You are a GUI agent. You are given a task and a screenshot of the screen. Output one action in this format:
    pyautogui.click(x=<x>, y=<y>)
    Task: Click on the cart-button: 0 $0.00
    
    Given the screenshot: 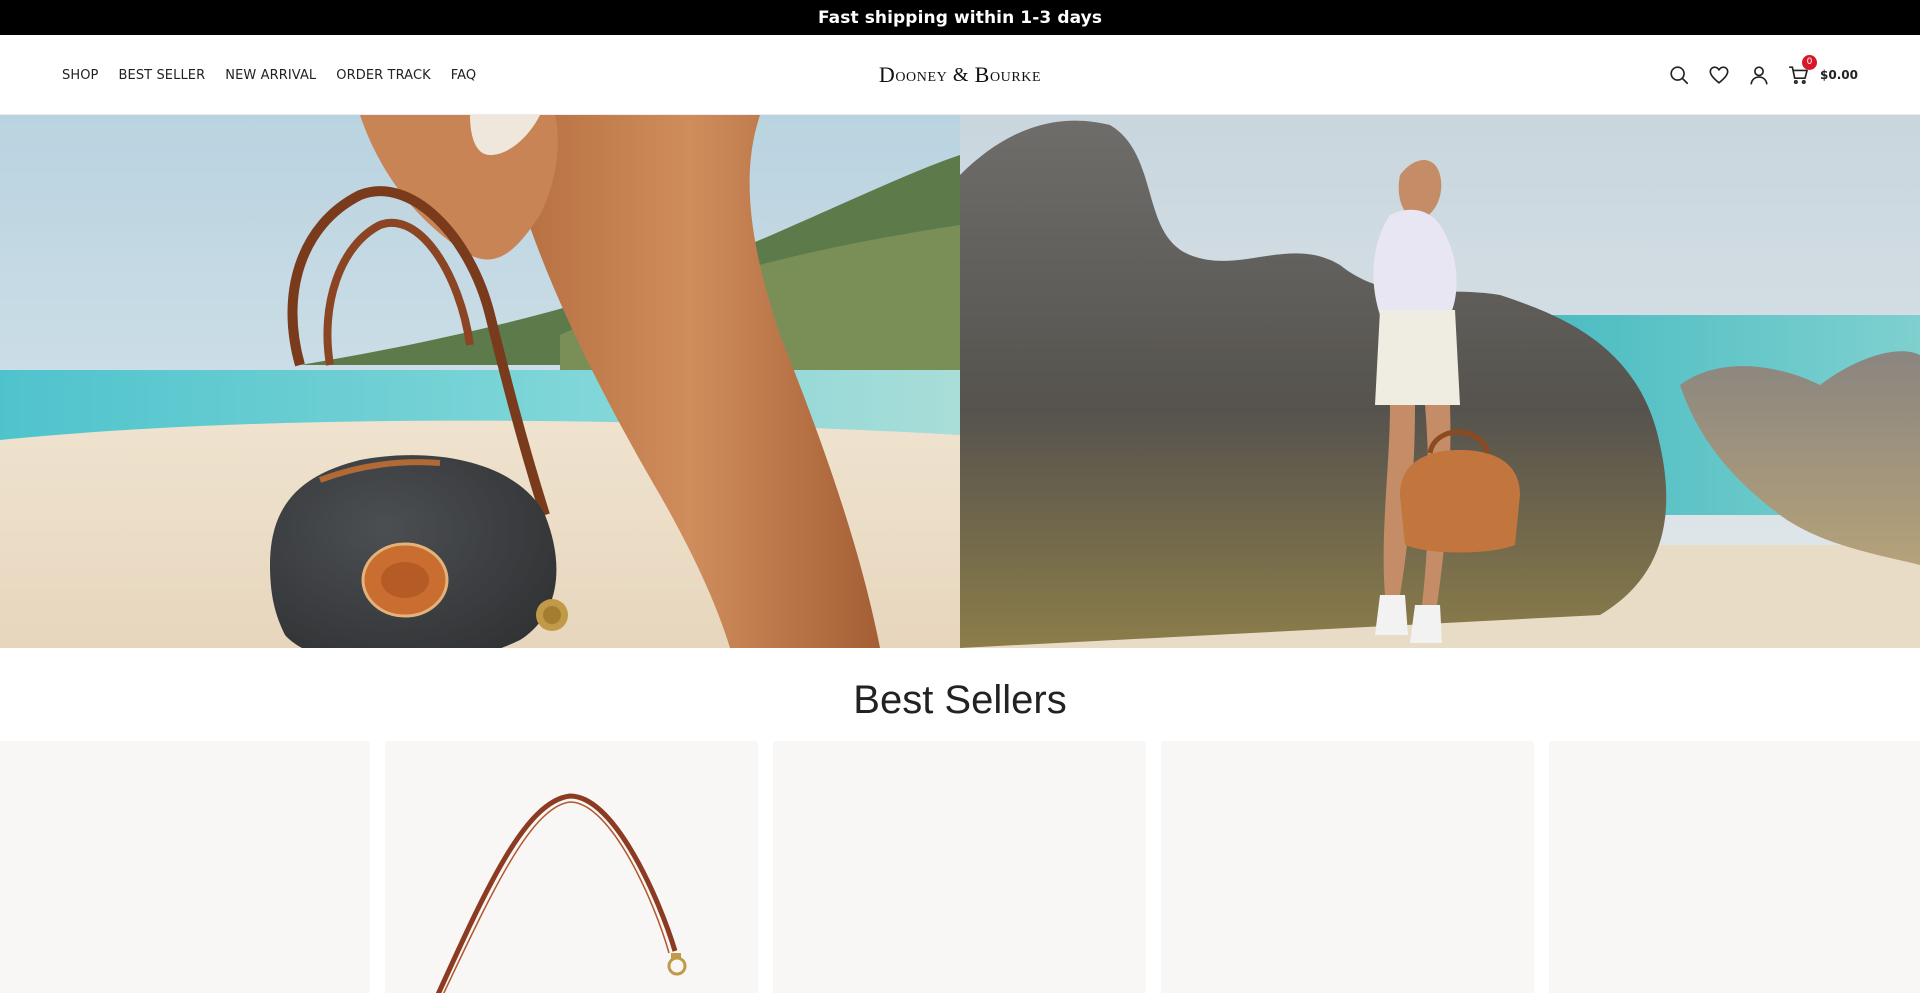 What is the action you would take?
    pyautogui.click(x=1822, y=70)
    